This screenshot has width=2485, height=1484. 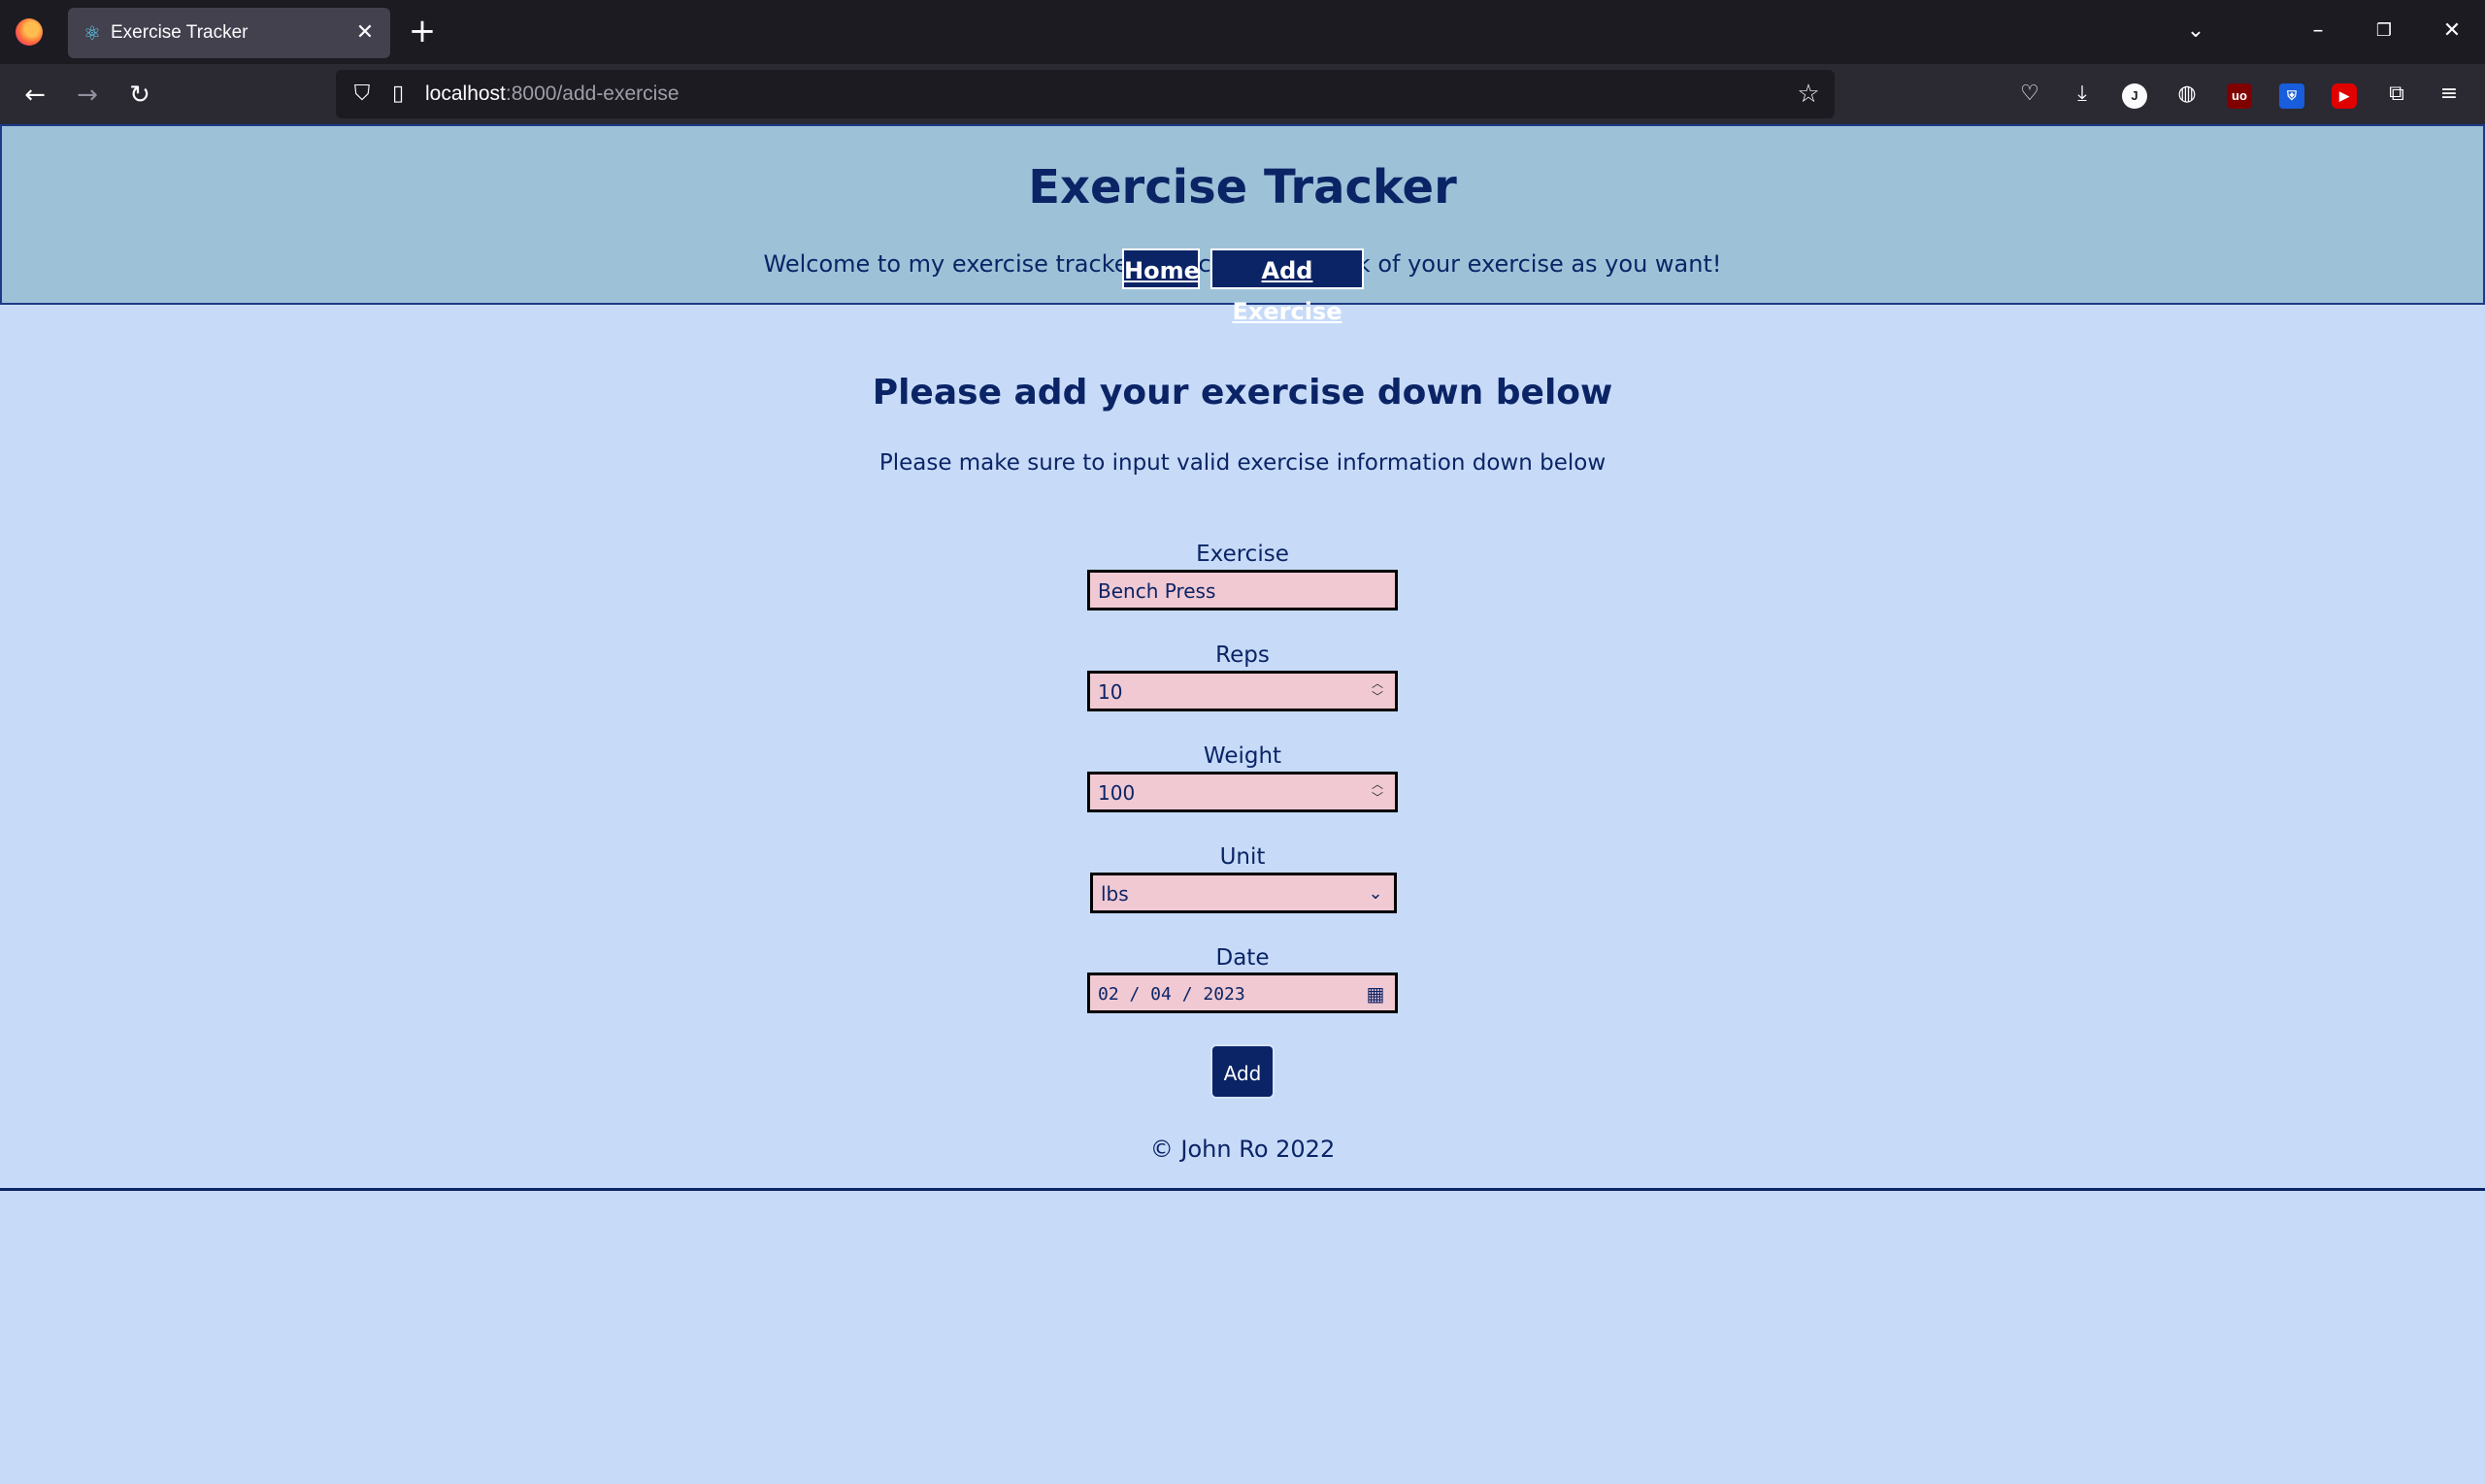 I want to click on reps-value: 10, so click(x=1110, y=692).